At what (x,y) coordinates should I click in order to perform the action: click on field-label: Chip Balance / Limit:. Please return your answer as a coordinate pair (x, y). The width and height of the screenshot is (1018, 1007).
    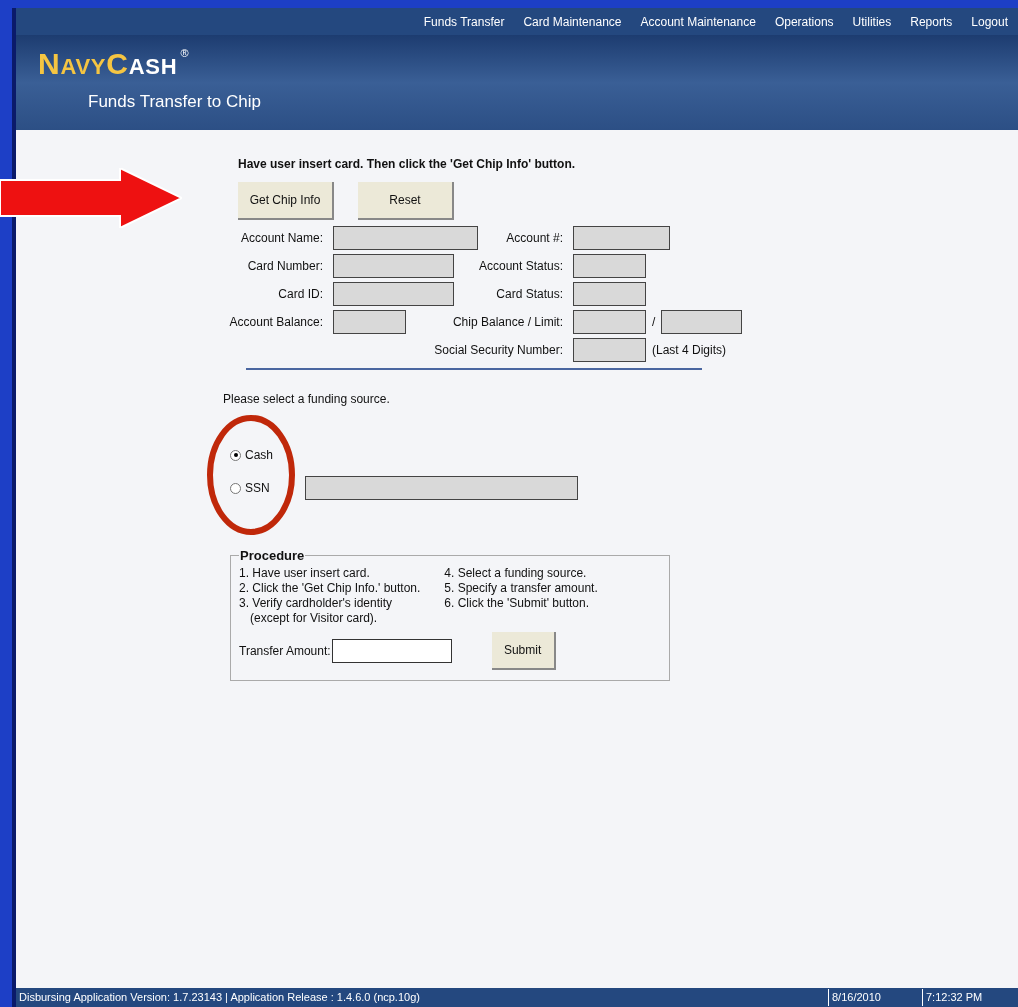
    Looking at the image, I should click on (507, 322).